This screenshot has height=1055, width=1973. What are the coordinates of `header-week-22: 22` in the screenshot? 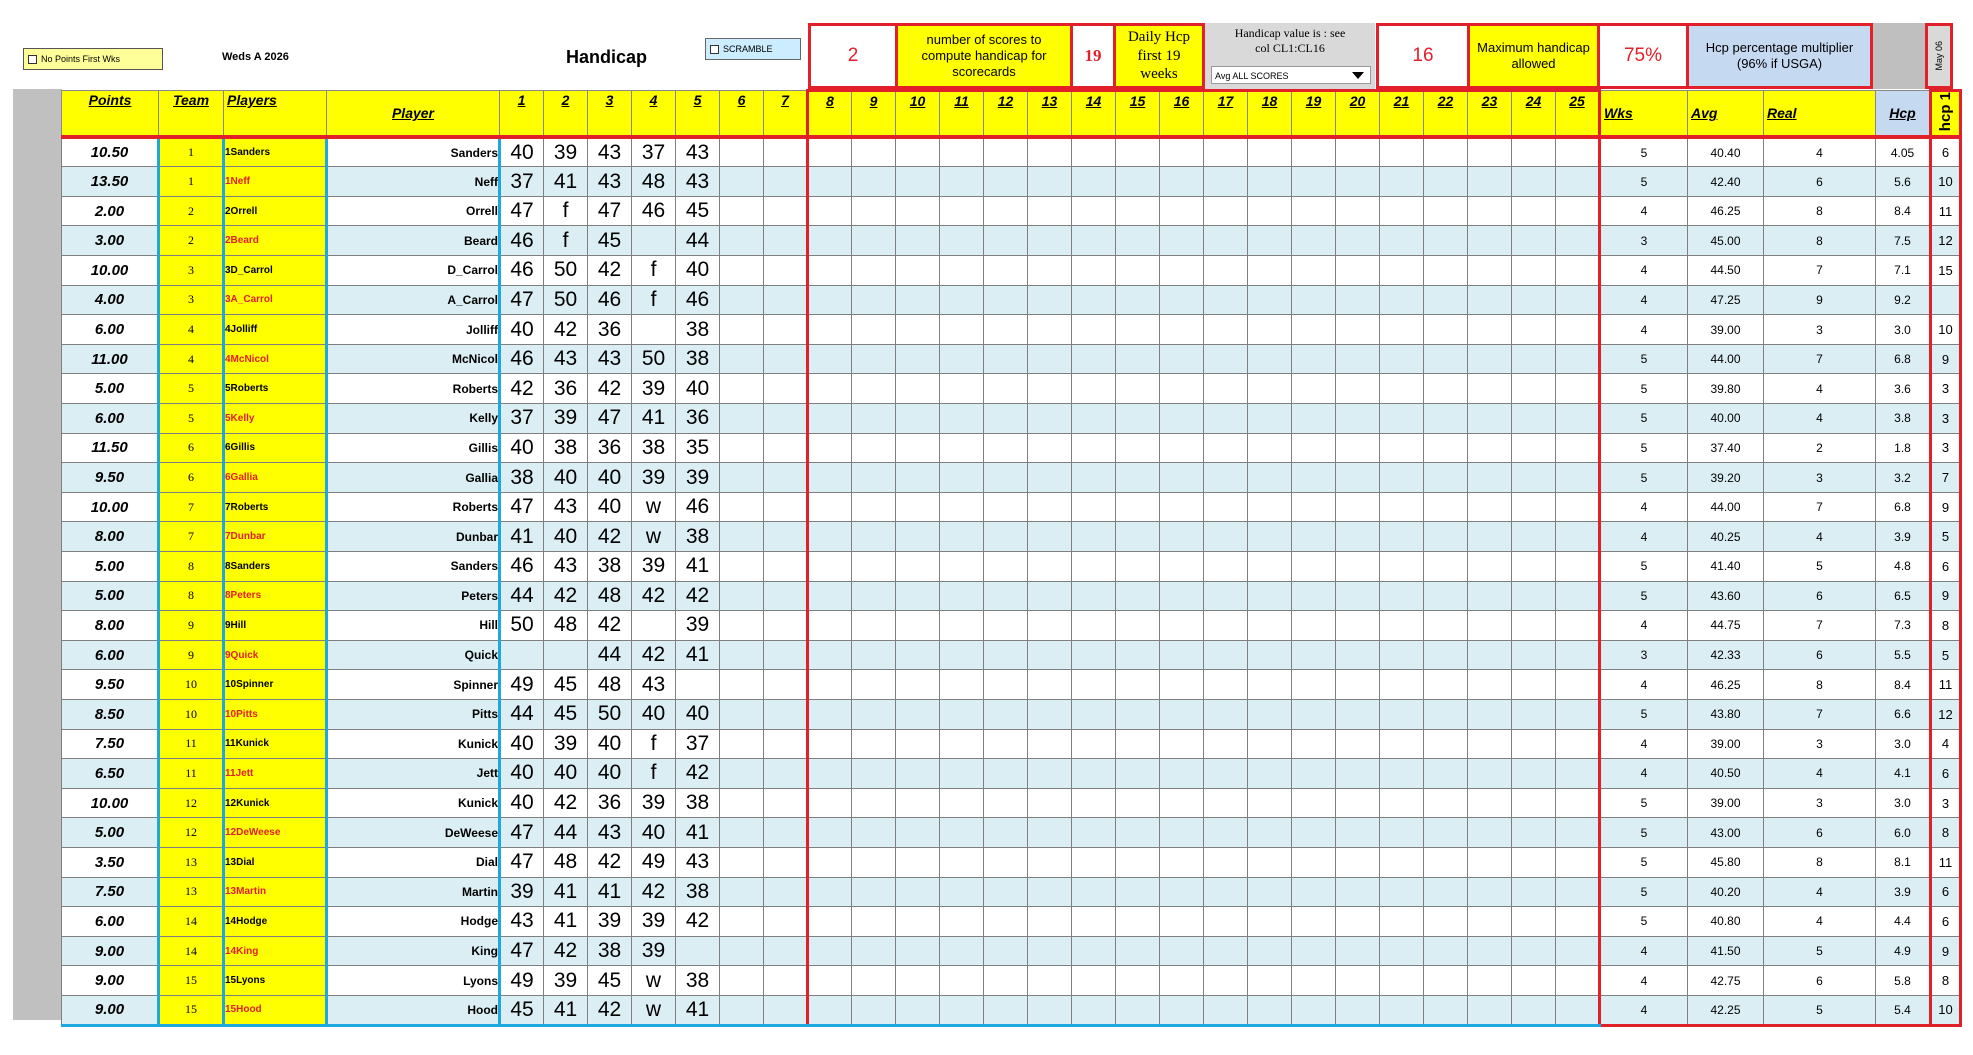 It's located at (1445, 114).